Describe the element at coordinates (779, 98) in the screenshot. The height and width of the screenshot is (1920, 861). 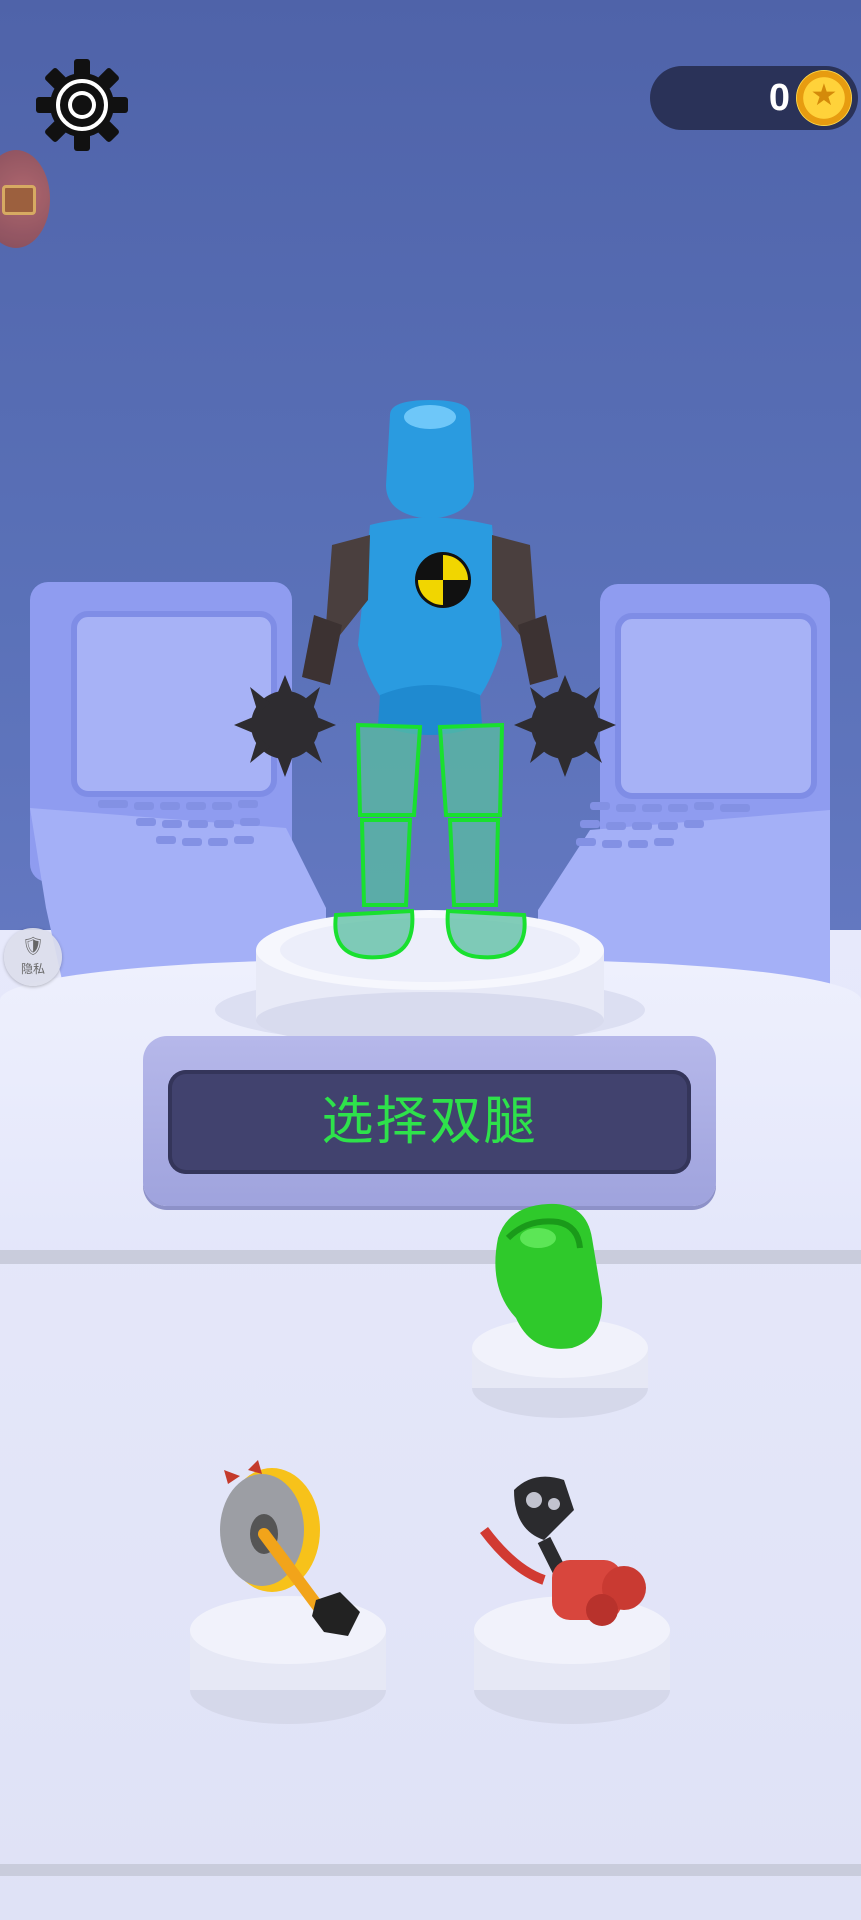
I see `coin-count: 0` at that location.